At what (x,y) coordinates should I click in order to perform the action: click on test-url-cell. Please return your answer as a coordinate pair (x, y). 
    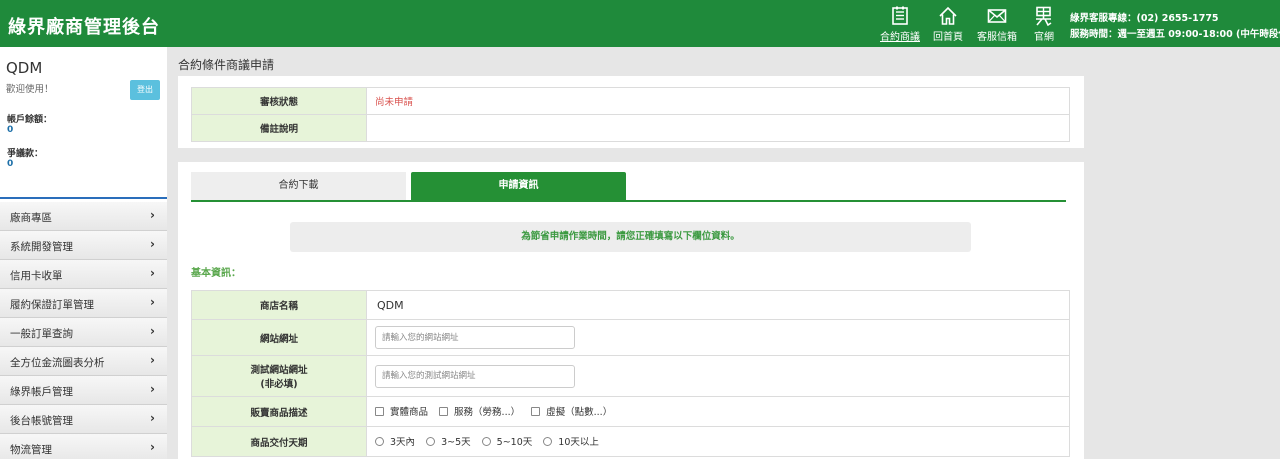
    Looking at the image, I should click on (718, 376).